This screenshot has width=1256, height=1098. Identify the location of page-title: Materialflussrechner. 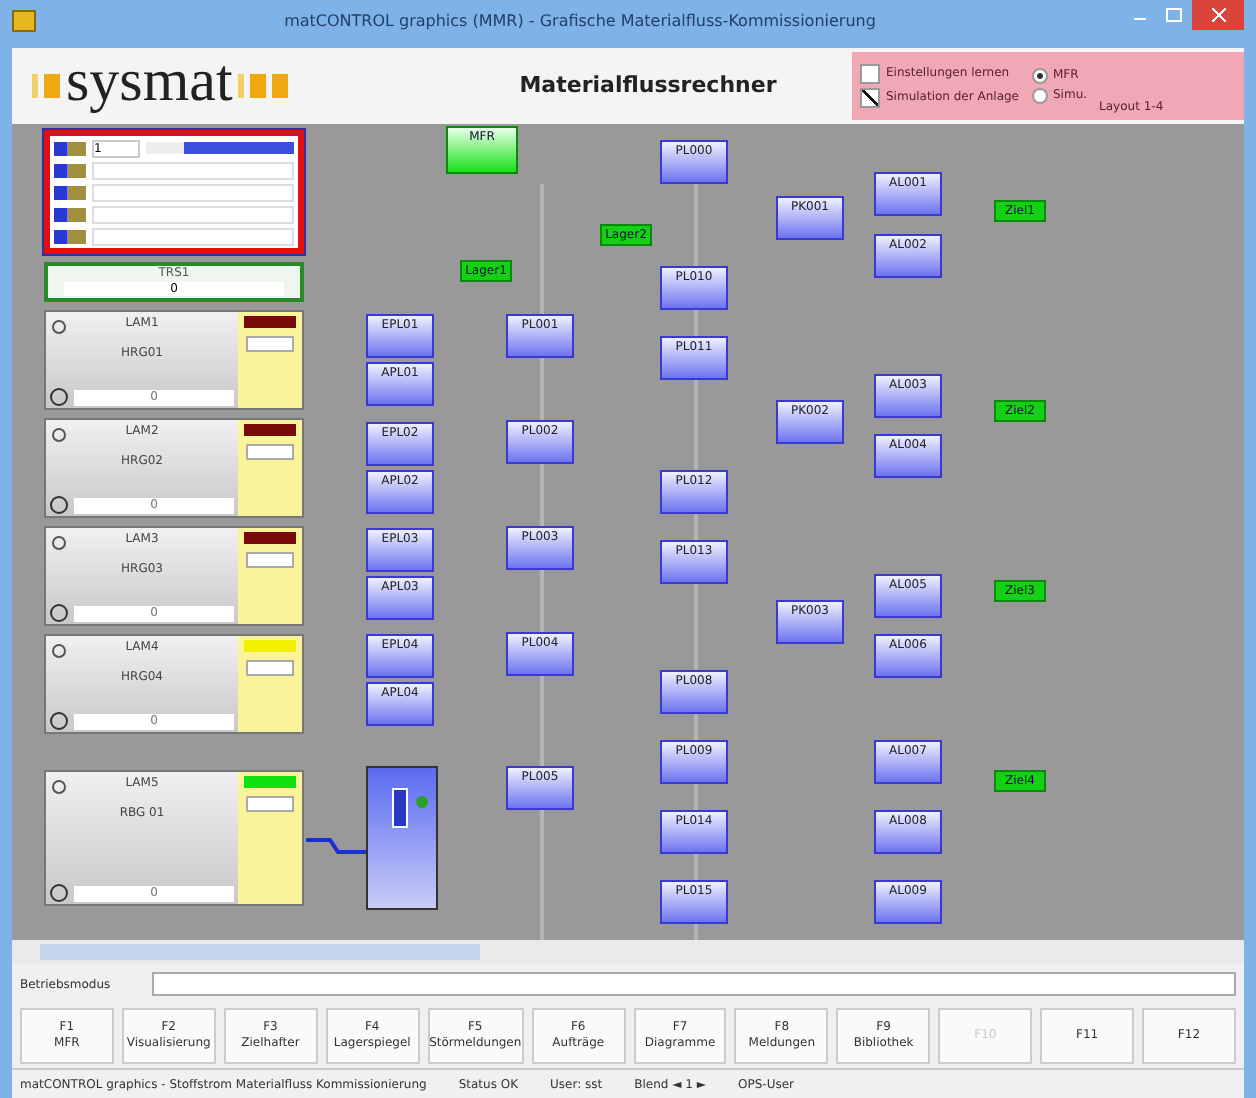
(648, 85).